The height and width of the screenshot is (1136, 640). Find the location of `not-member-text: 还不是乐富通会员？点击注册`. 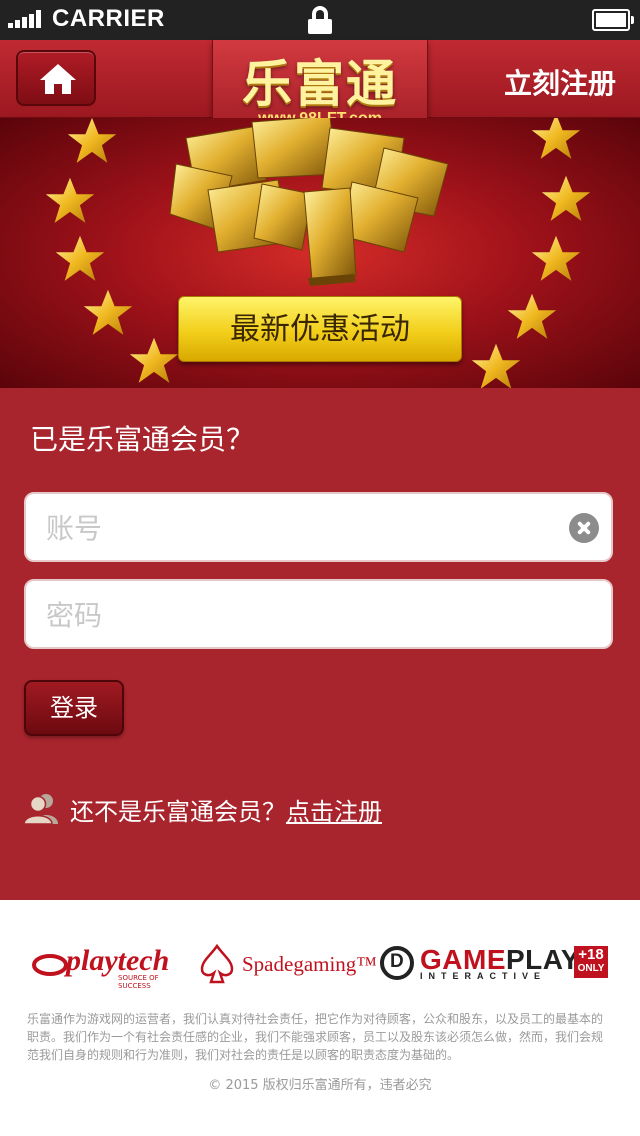

not-member-text: 还不是乐富通会员？点击注册 is located at coordinates (226, 809).